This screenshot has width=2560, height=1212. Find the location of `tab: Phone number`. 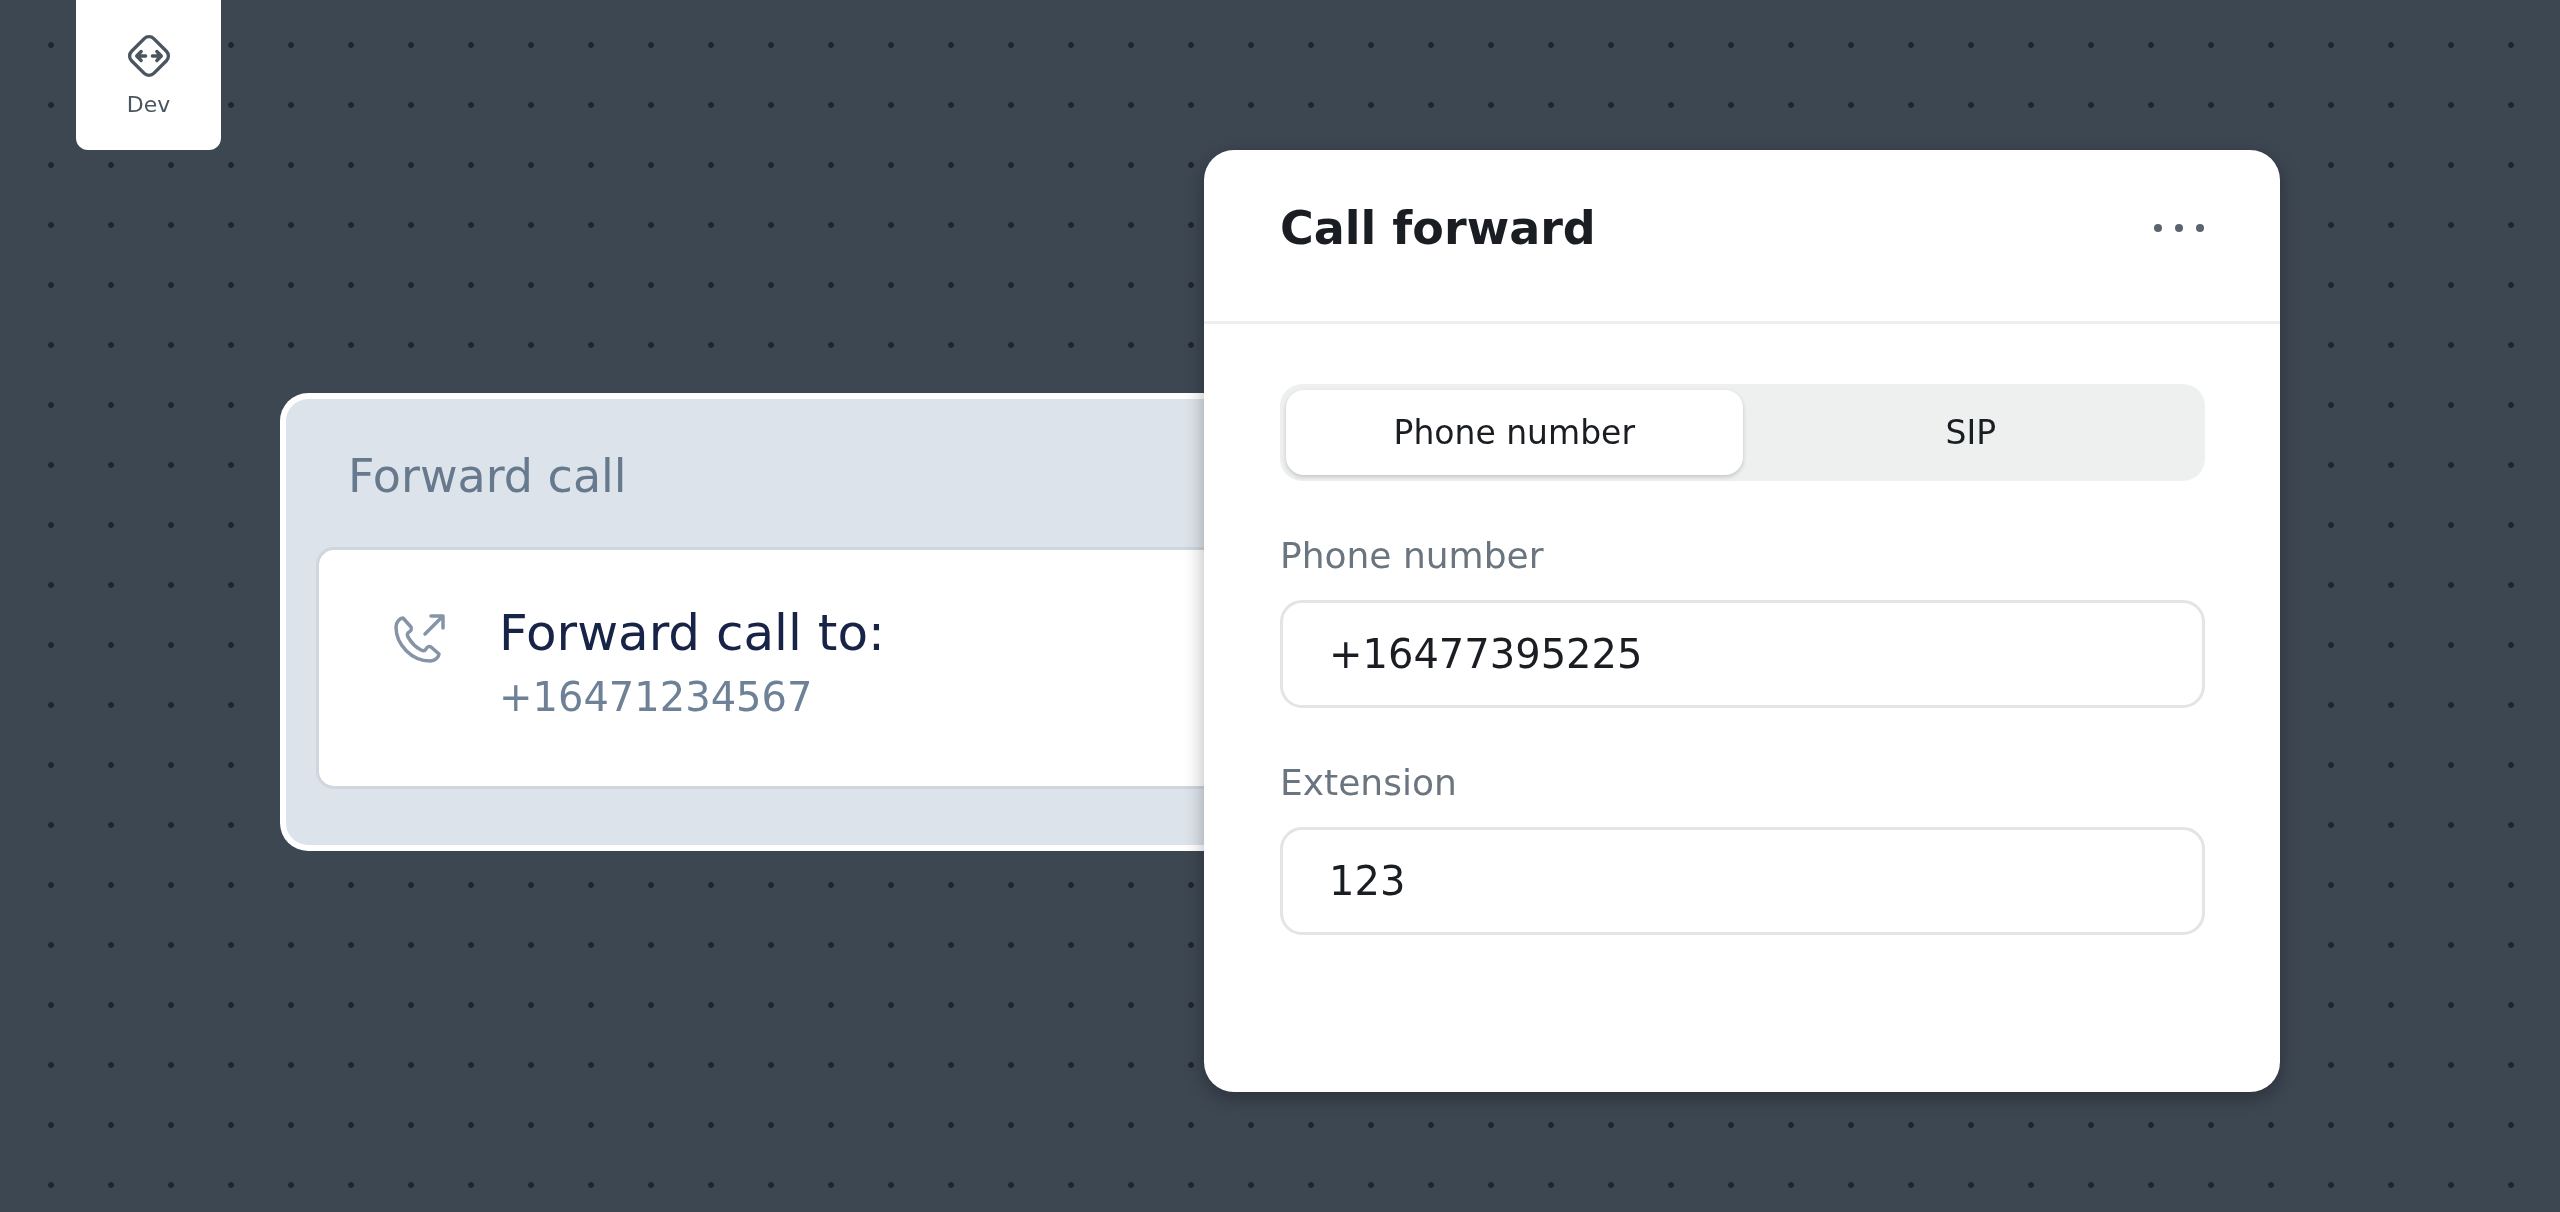

tab: Phone number is located at coordinates (1514, 432).